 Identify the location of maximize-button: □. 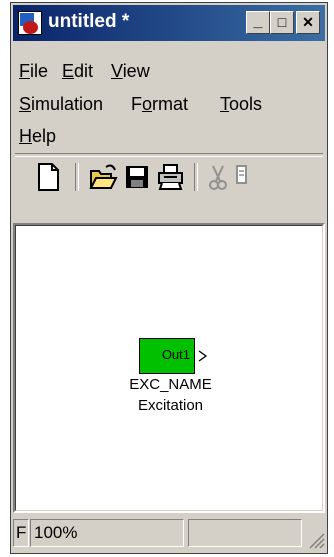
(282, 22).